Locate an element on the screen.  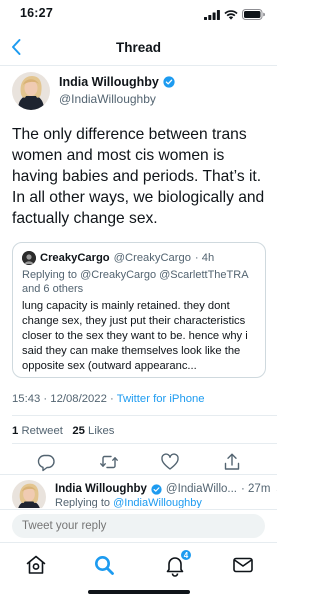
reply-icon is located at coordinates (46, 462).